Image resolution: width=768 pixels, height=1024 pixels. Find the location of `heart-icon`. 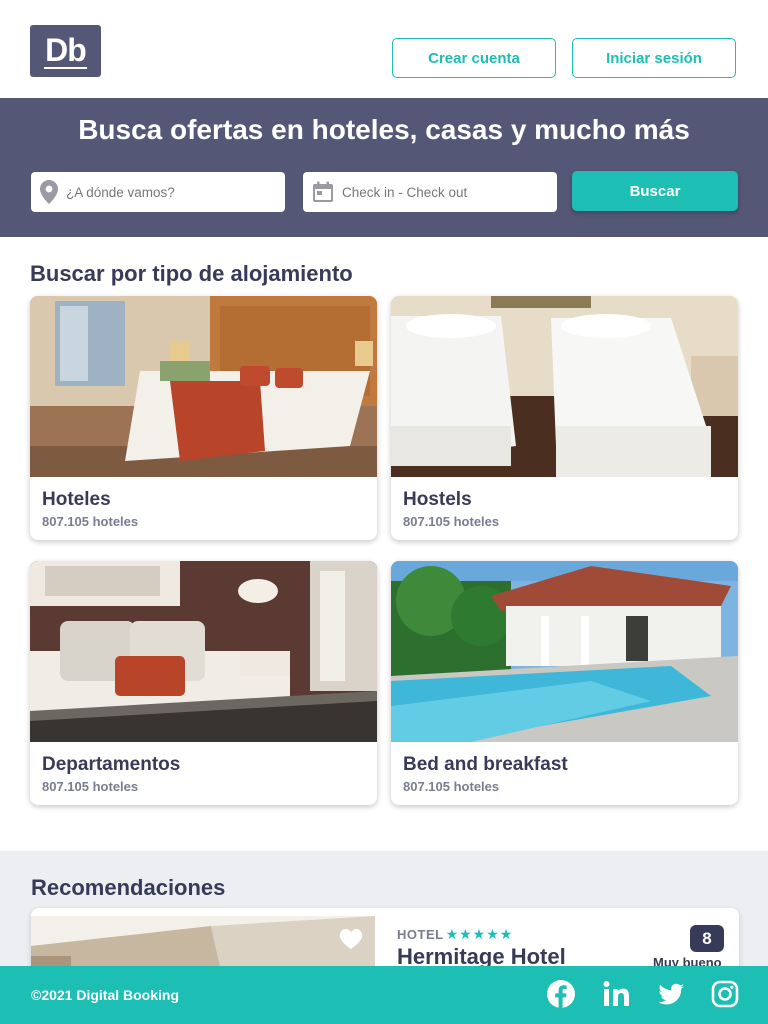

heart-icon is located at coordinates (351, 939).